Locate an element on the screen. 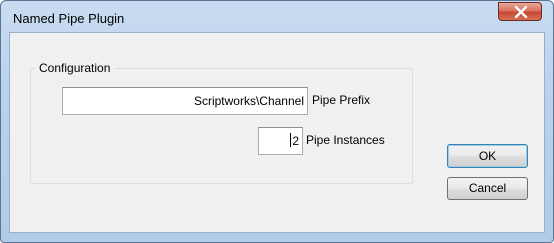  close-icon is located at coordinates (521, 12).